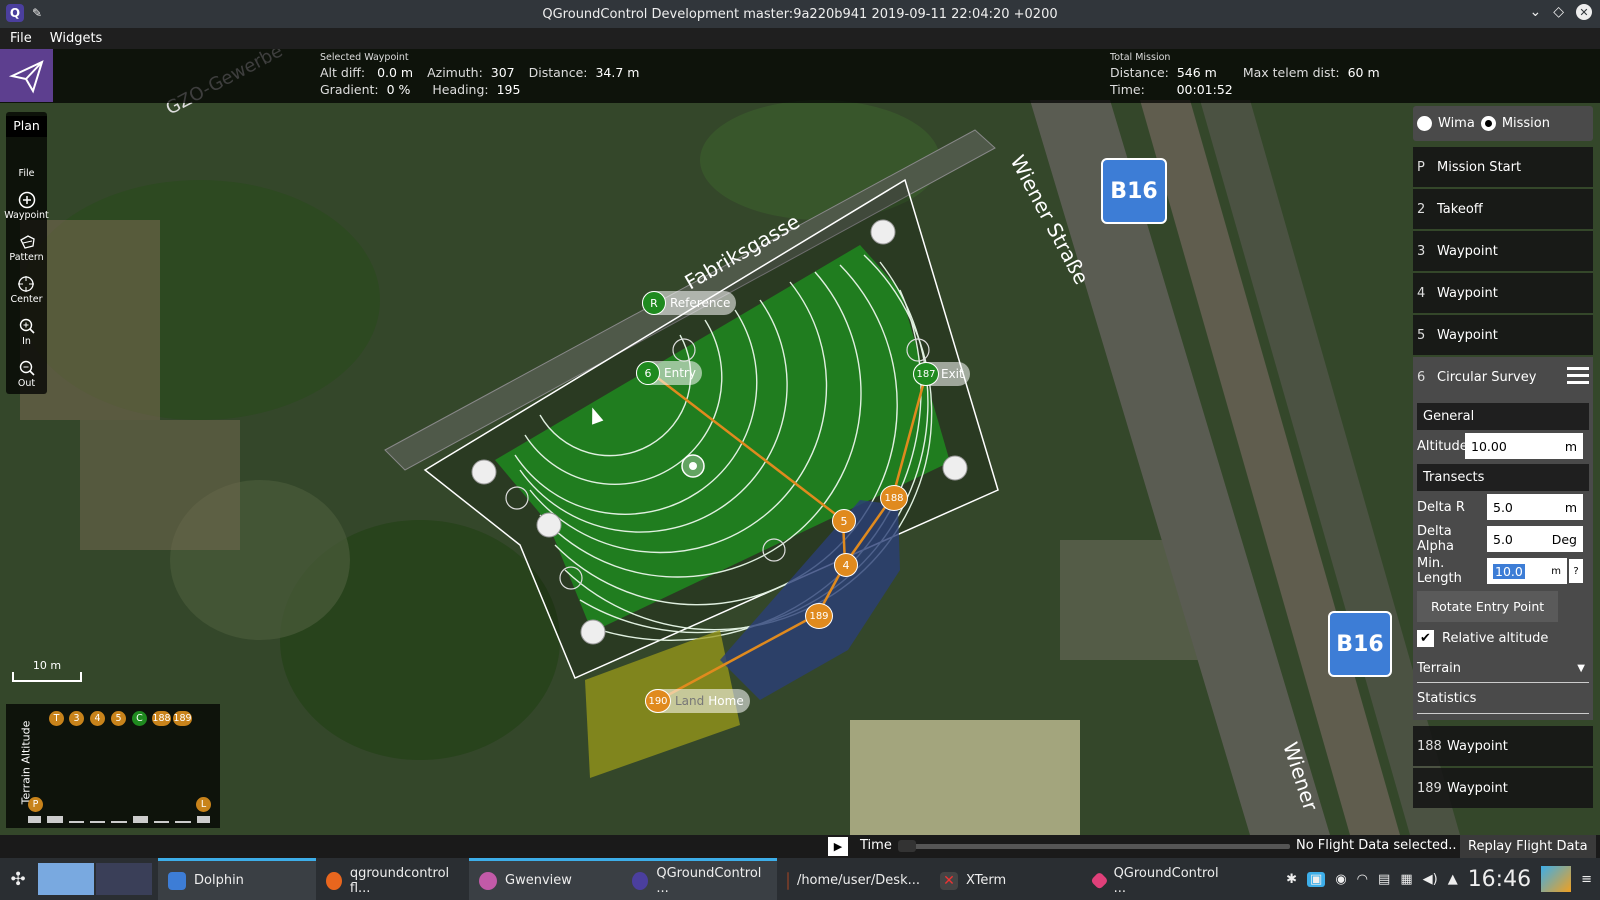  I want to click on maximize-icon: ◇, so click(1558, 12).